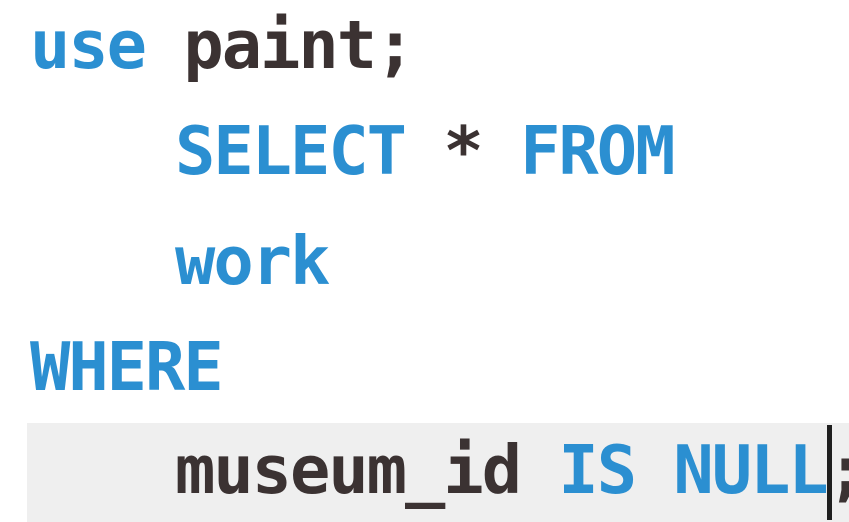 This screenshot has height=522, width=849. I want to click on semicolon-token: ;, so click(395, 45).